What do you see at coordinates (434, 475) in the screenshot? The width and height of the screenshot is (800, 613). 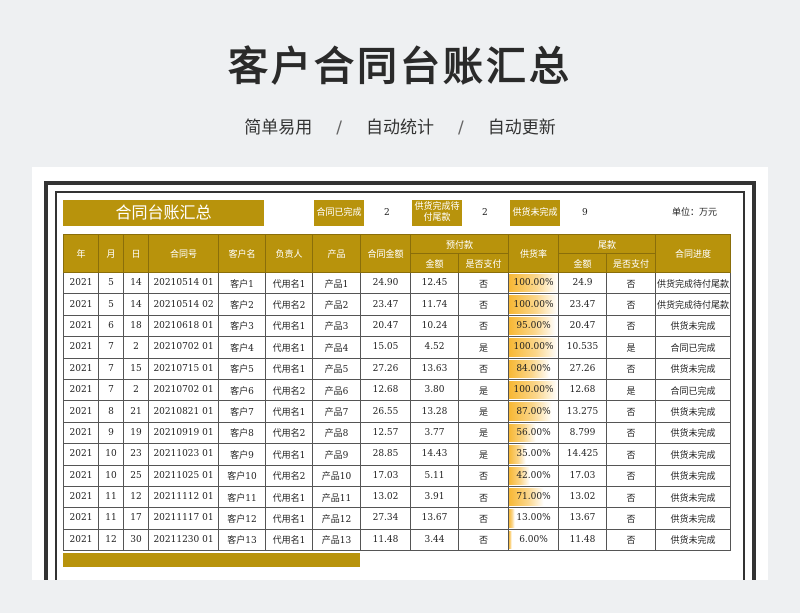 I see `cell-prepay-amount: 5.11` at bounding box center [434, 475].